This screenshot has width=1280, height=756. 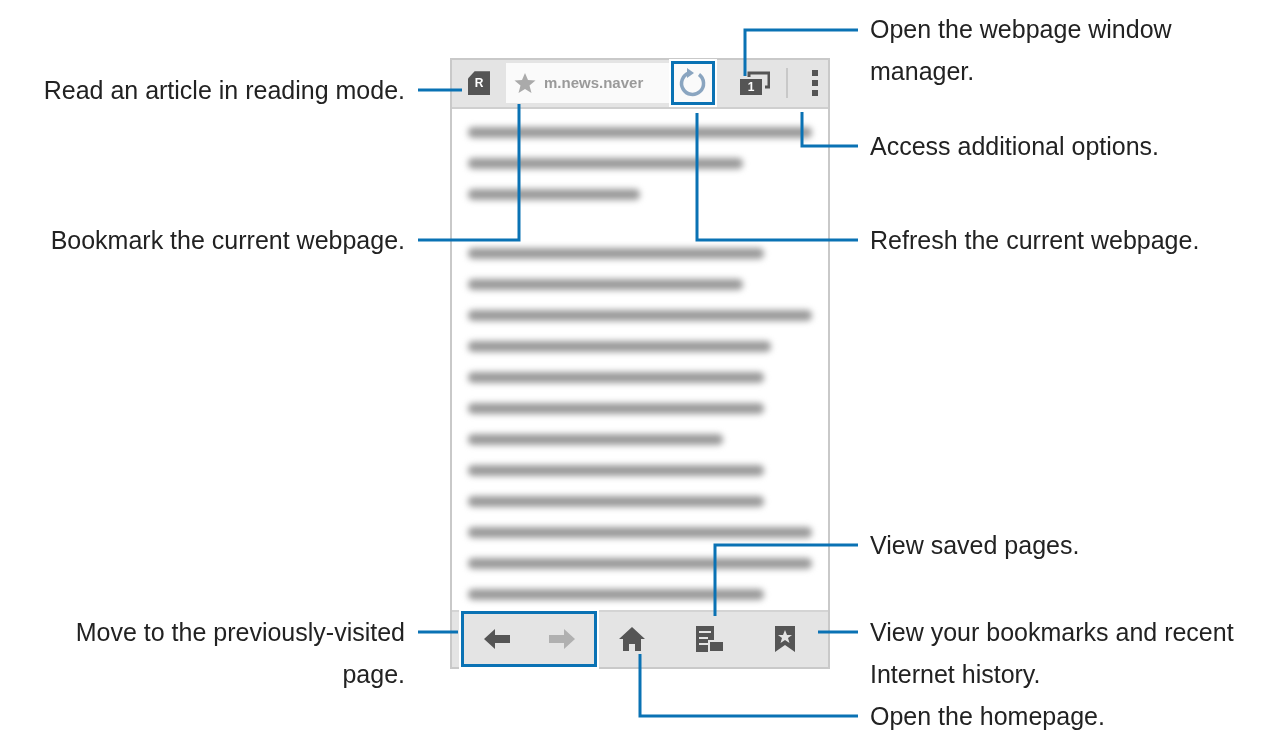 What do you see at coordinates (525, 83) in the screenshot?
I see `star-icon` at bounding box center [525, 83].